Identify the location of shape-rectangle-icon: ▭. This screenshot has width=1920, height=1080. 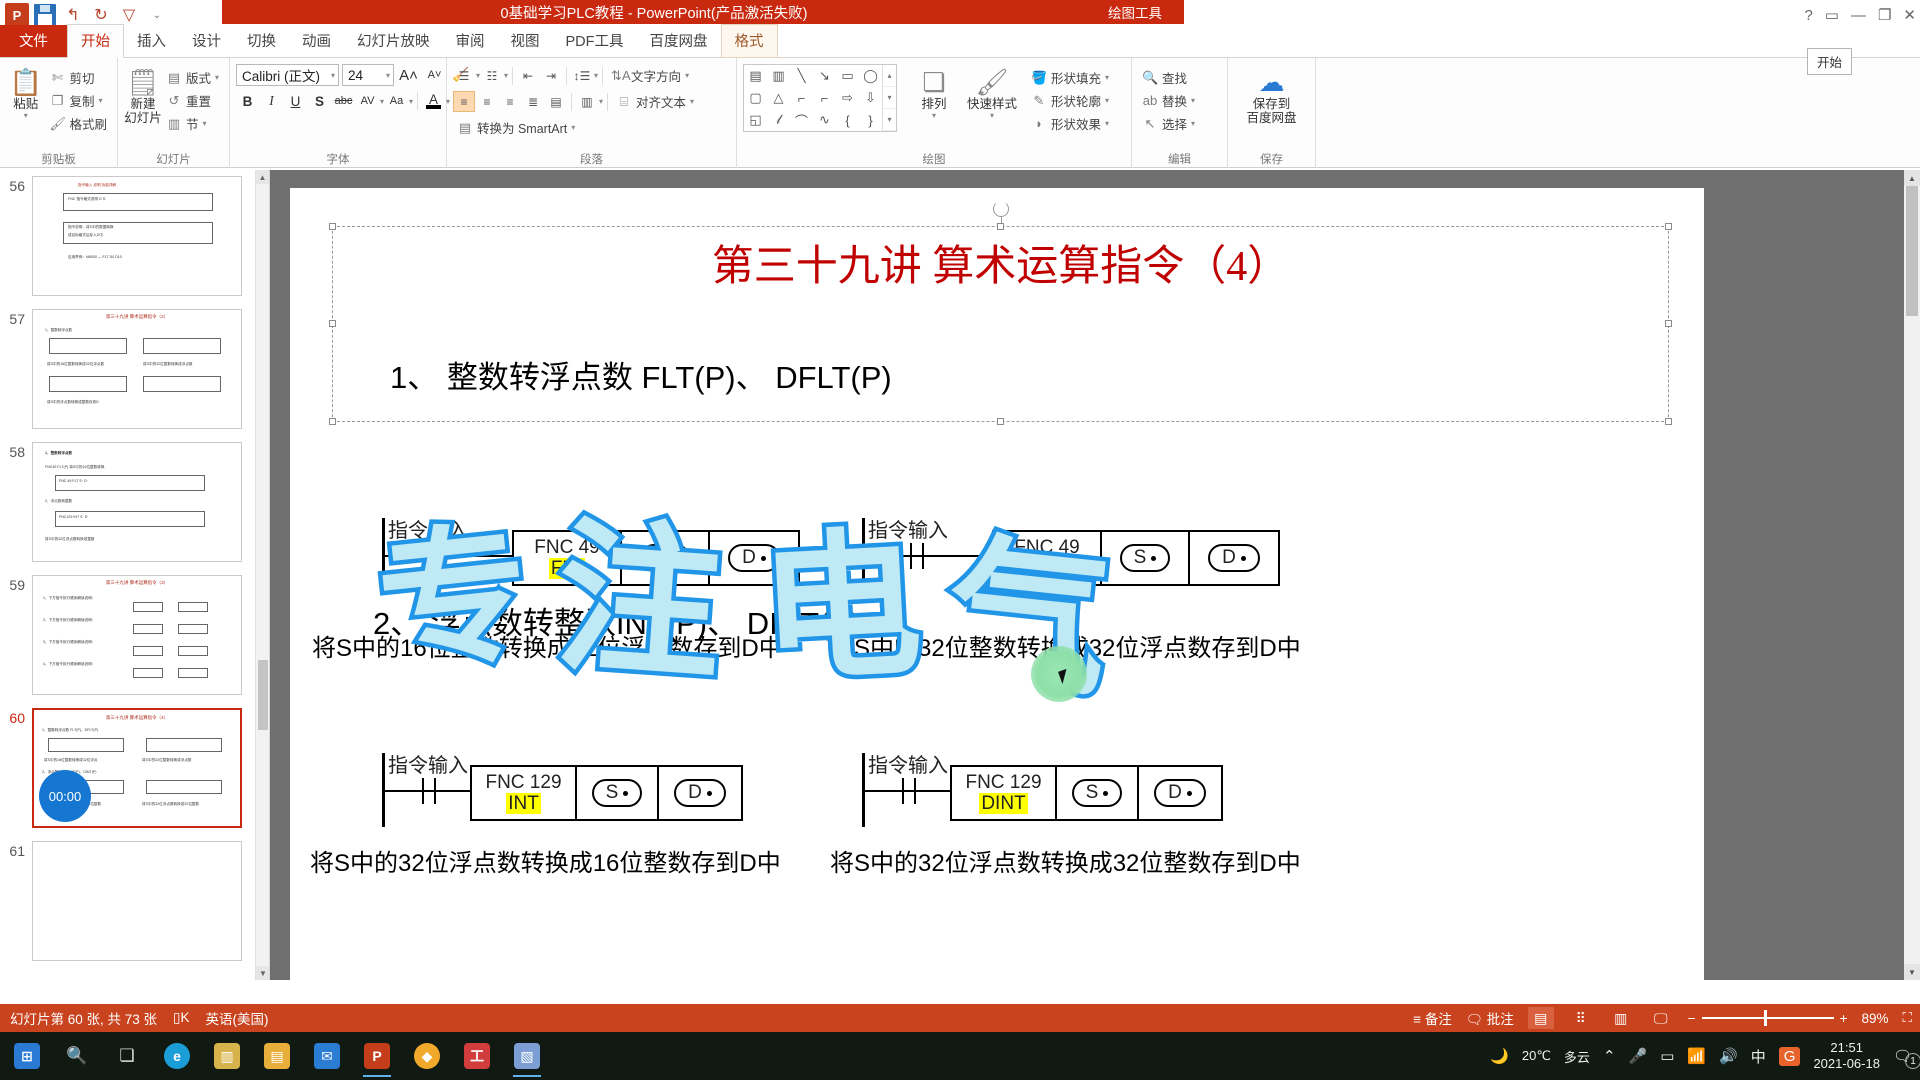
(847, 76).